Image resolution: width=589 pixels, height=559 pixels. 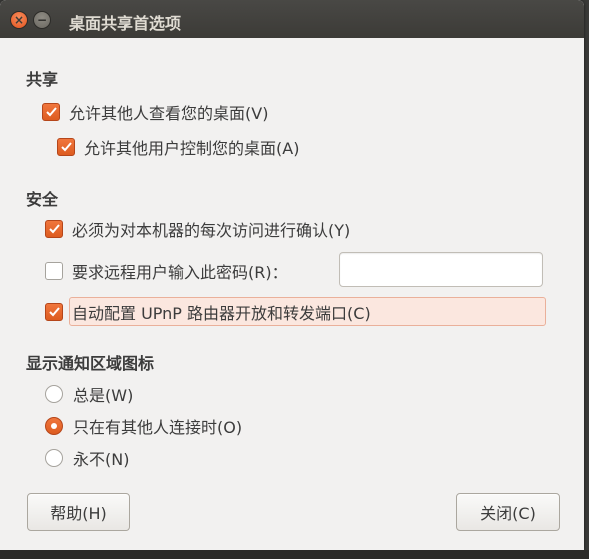 I want to click on password-input, so click(x=441, y=269).